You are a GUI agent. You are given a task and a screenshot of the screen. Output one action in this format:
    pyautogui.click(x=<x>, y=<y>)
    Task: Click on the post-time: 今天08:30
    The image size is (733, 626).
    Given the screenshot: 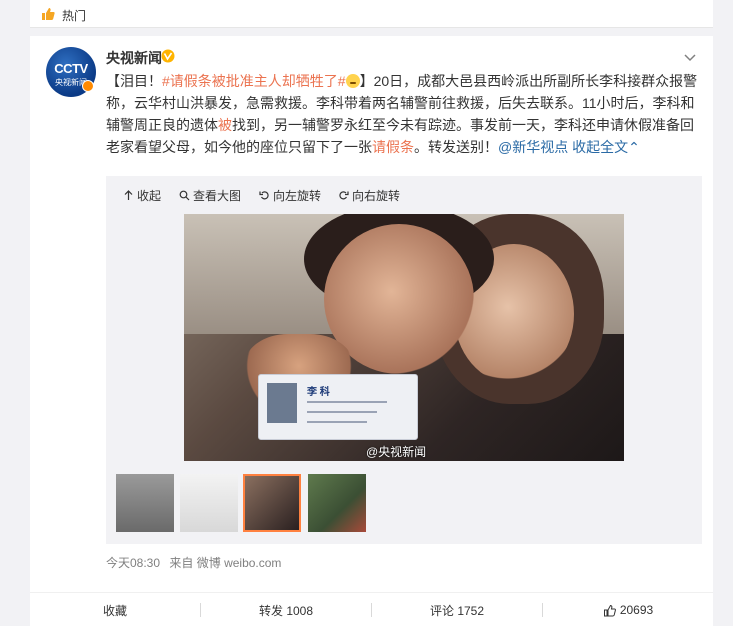 What is the action you would take?
    pyautogui.click(x=133, y=563)
    